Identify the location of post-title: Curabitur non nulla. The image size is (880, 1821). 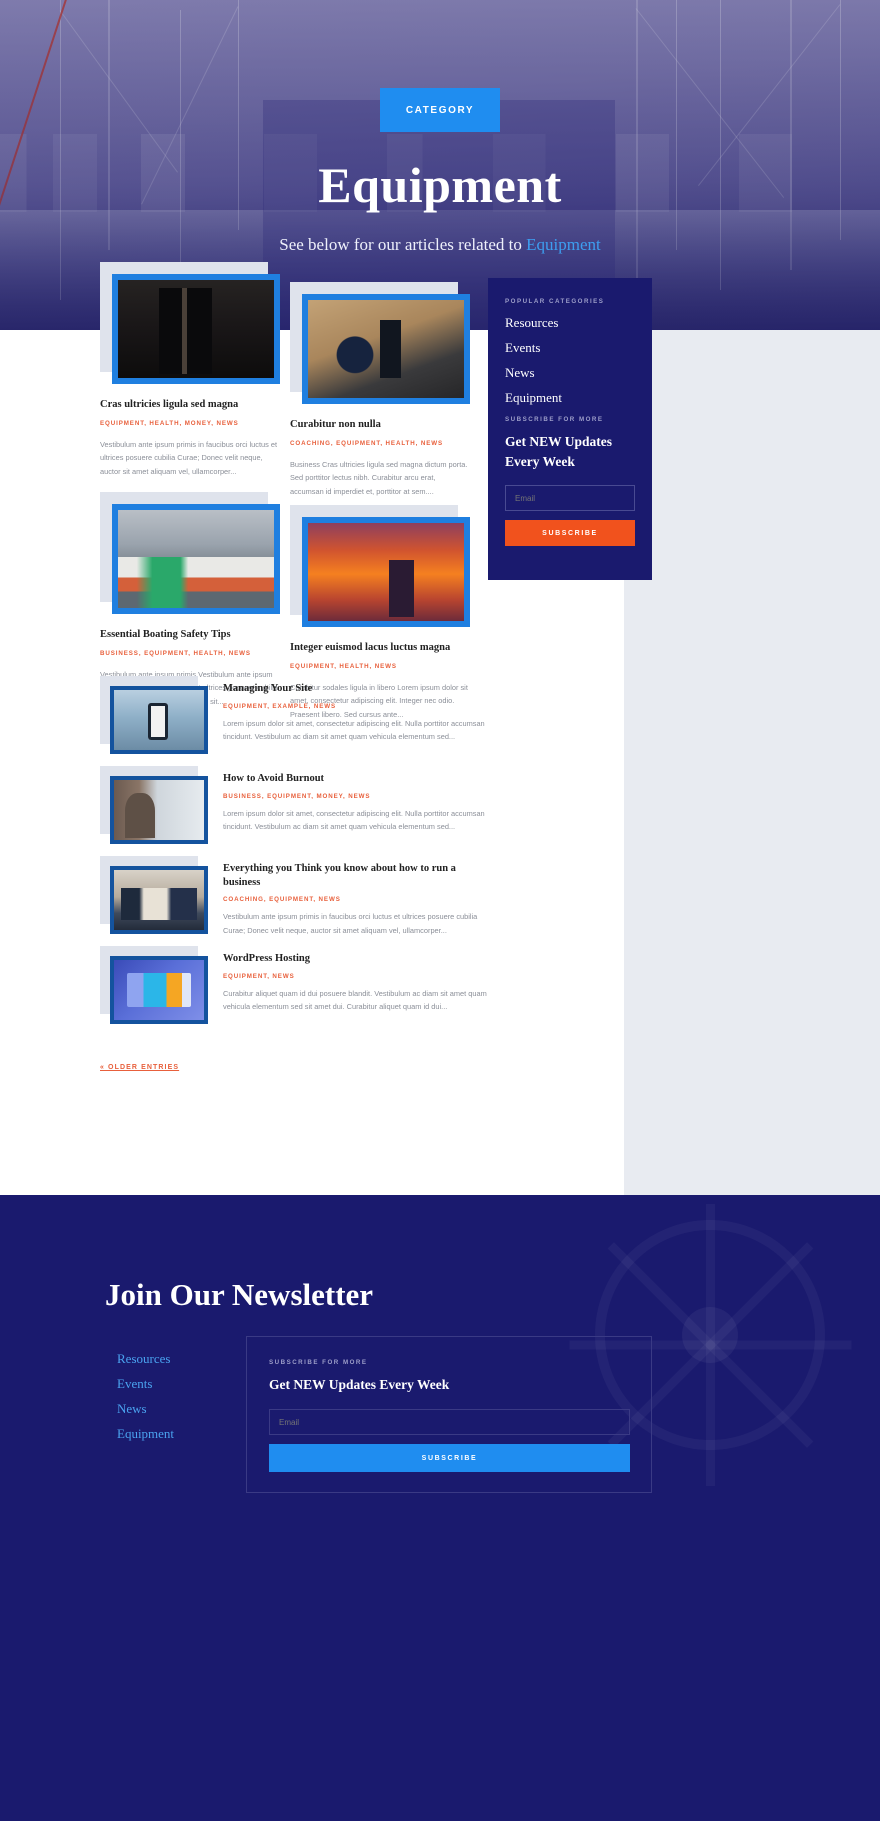
(380, 425).